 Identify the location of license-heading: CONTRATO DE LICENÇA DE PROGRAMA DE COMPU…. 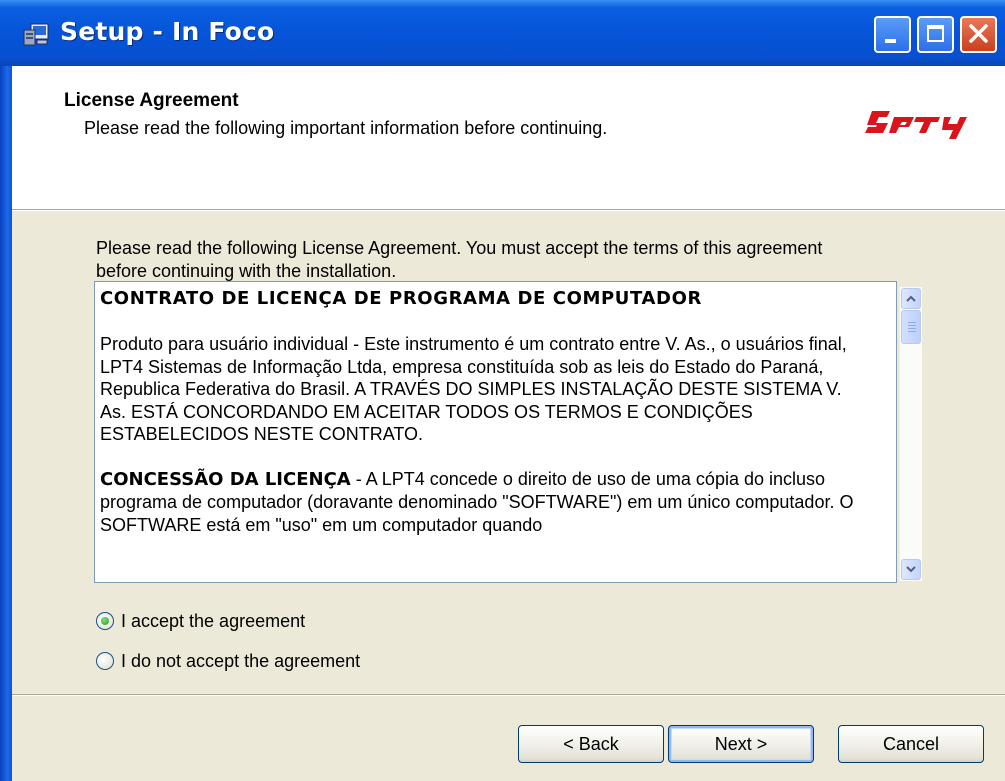
(401, 298).